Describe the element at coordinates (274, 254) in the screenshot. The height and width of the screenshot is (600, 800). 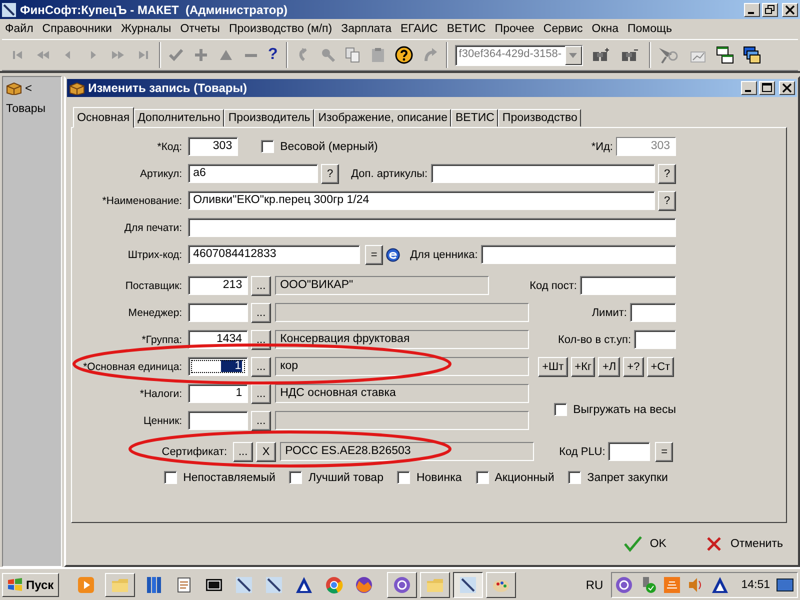
I see `barcode-field: 4607084412833` at that location.